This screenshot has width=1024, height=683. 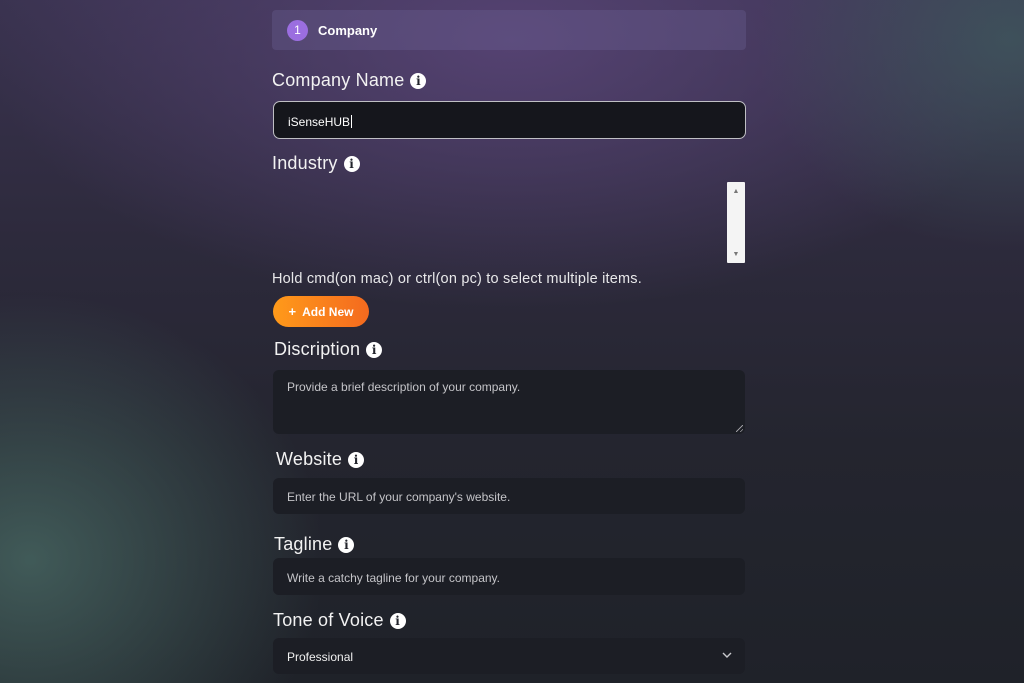 I want to click on description-label: Discription i, so click(x=328, y=349).